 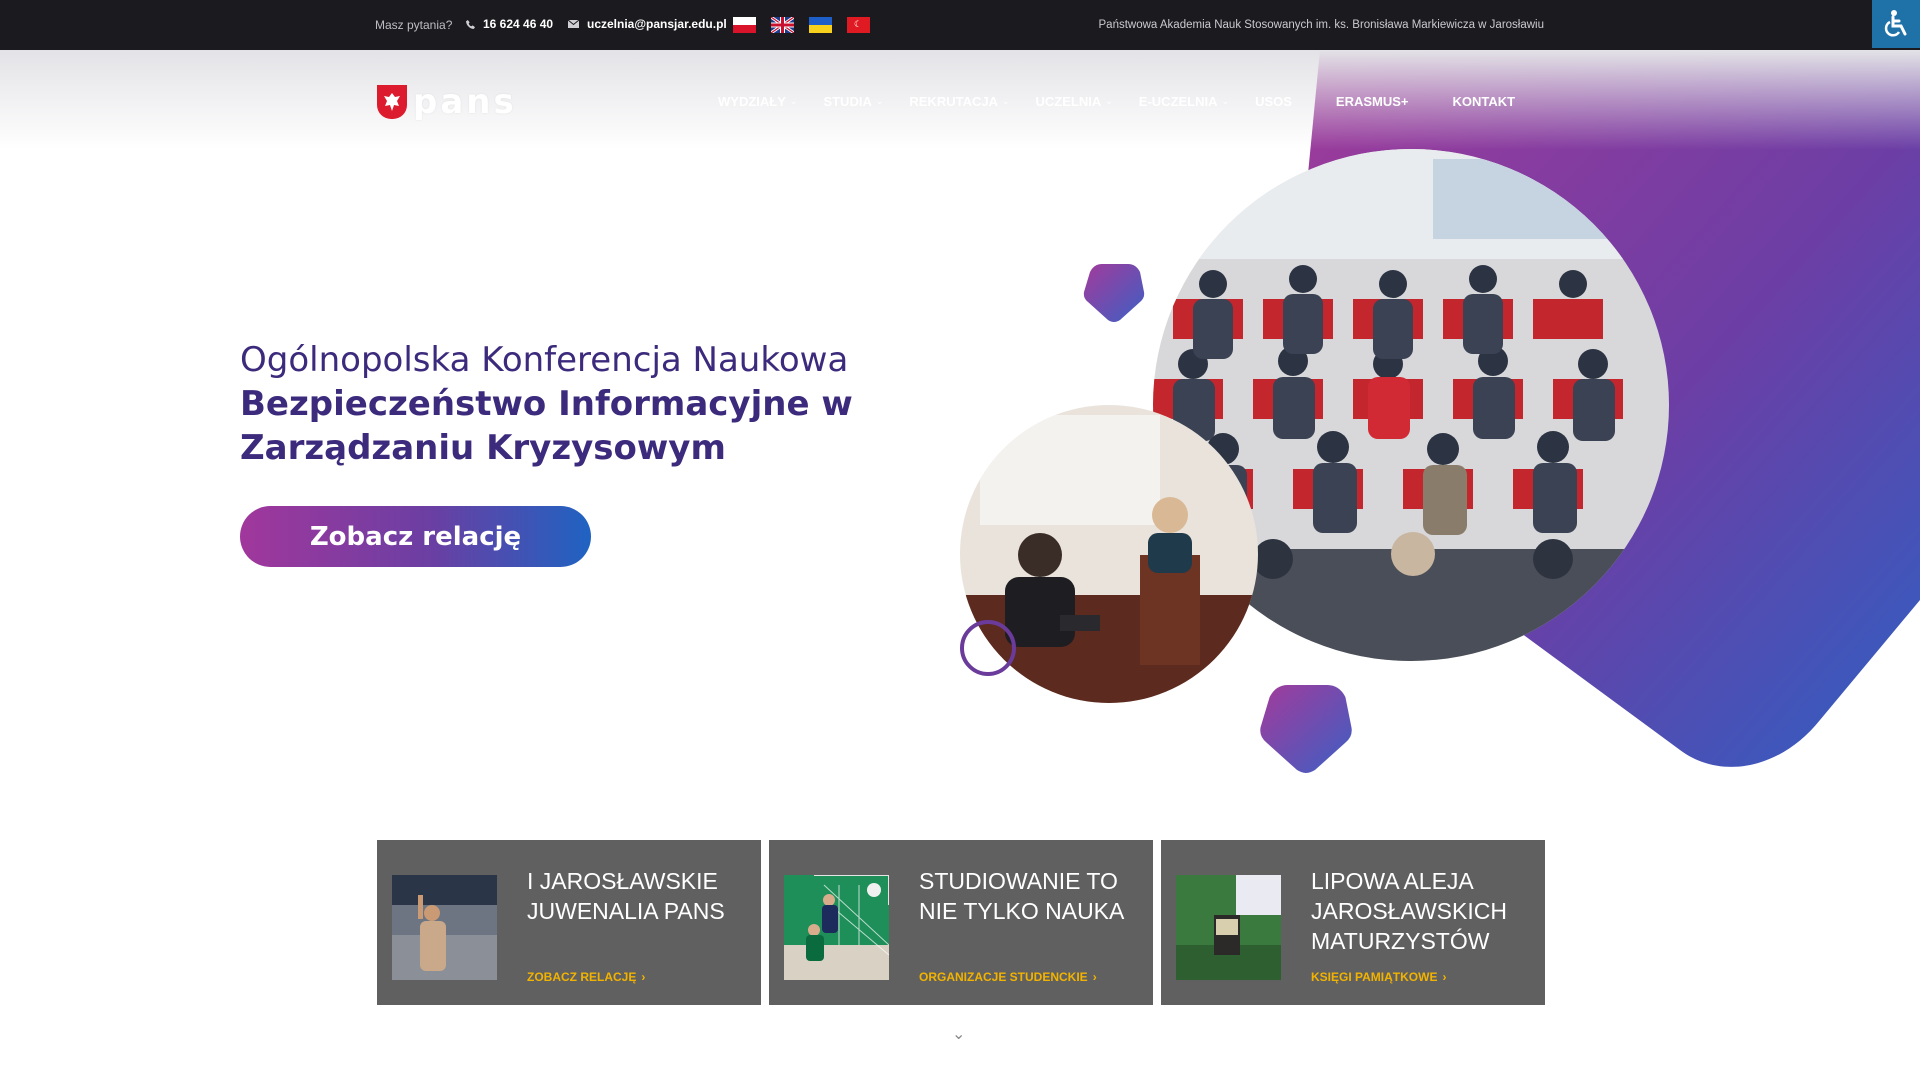 What do you see at coordinates (582, 977) in the screenshot?
I see `card-link-label: ZOBACZ RELACJĘ` at bounding box center [582, 977].